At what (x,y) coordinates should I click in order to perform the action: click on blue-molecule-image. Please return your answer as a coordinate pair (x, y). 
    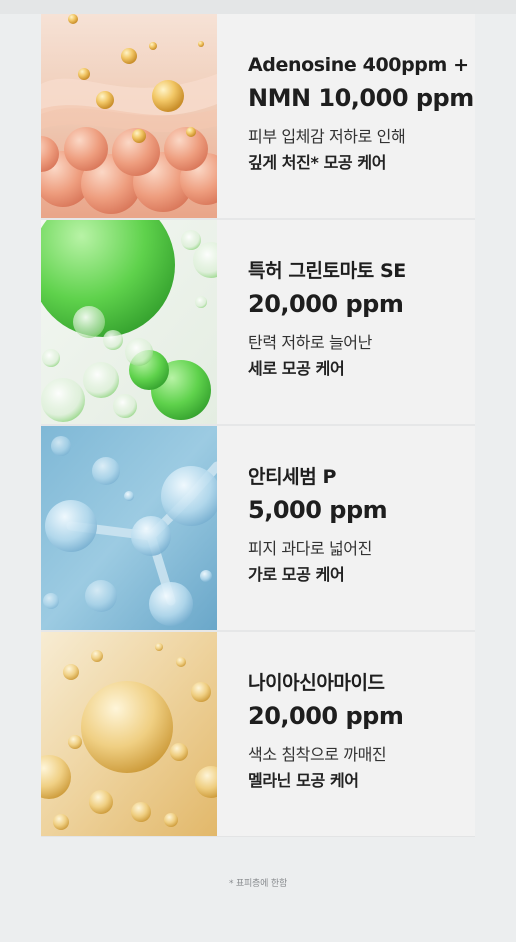
    Looking at the image, I should click on (129, 528).